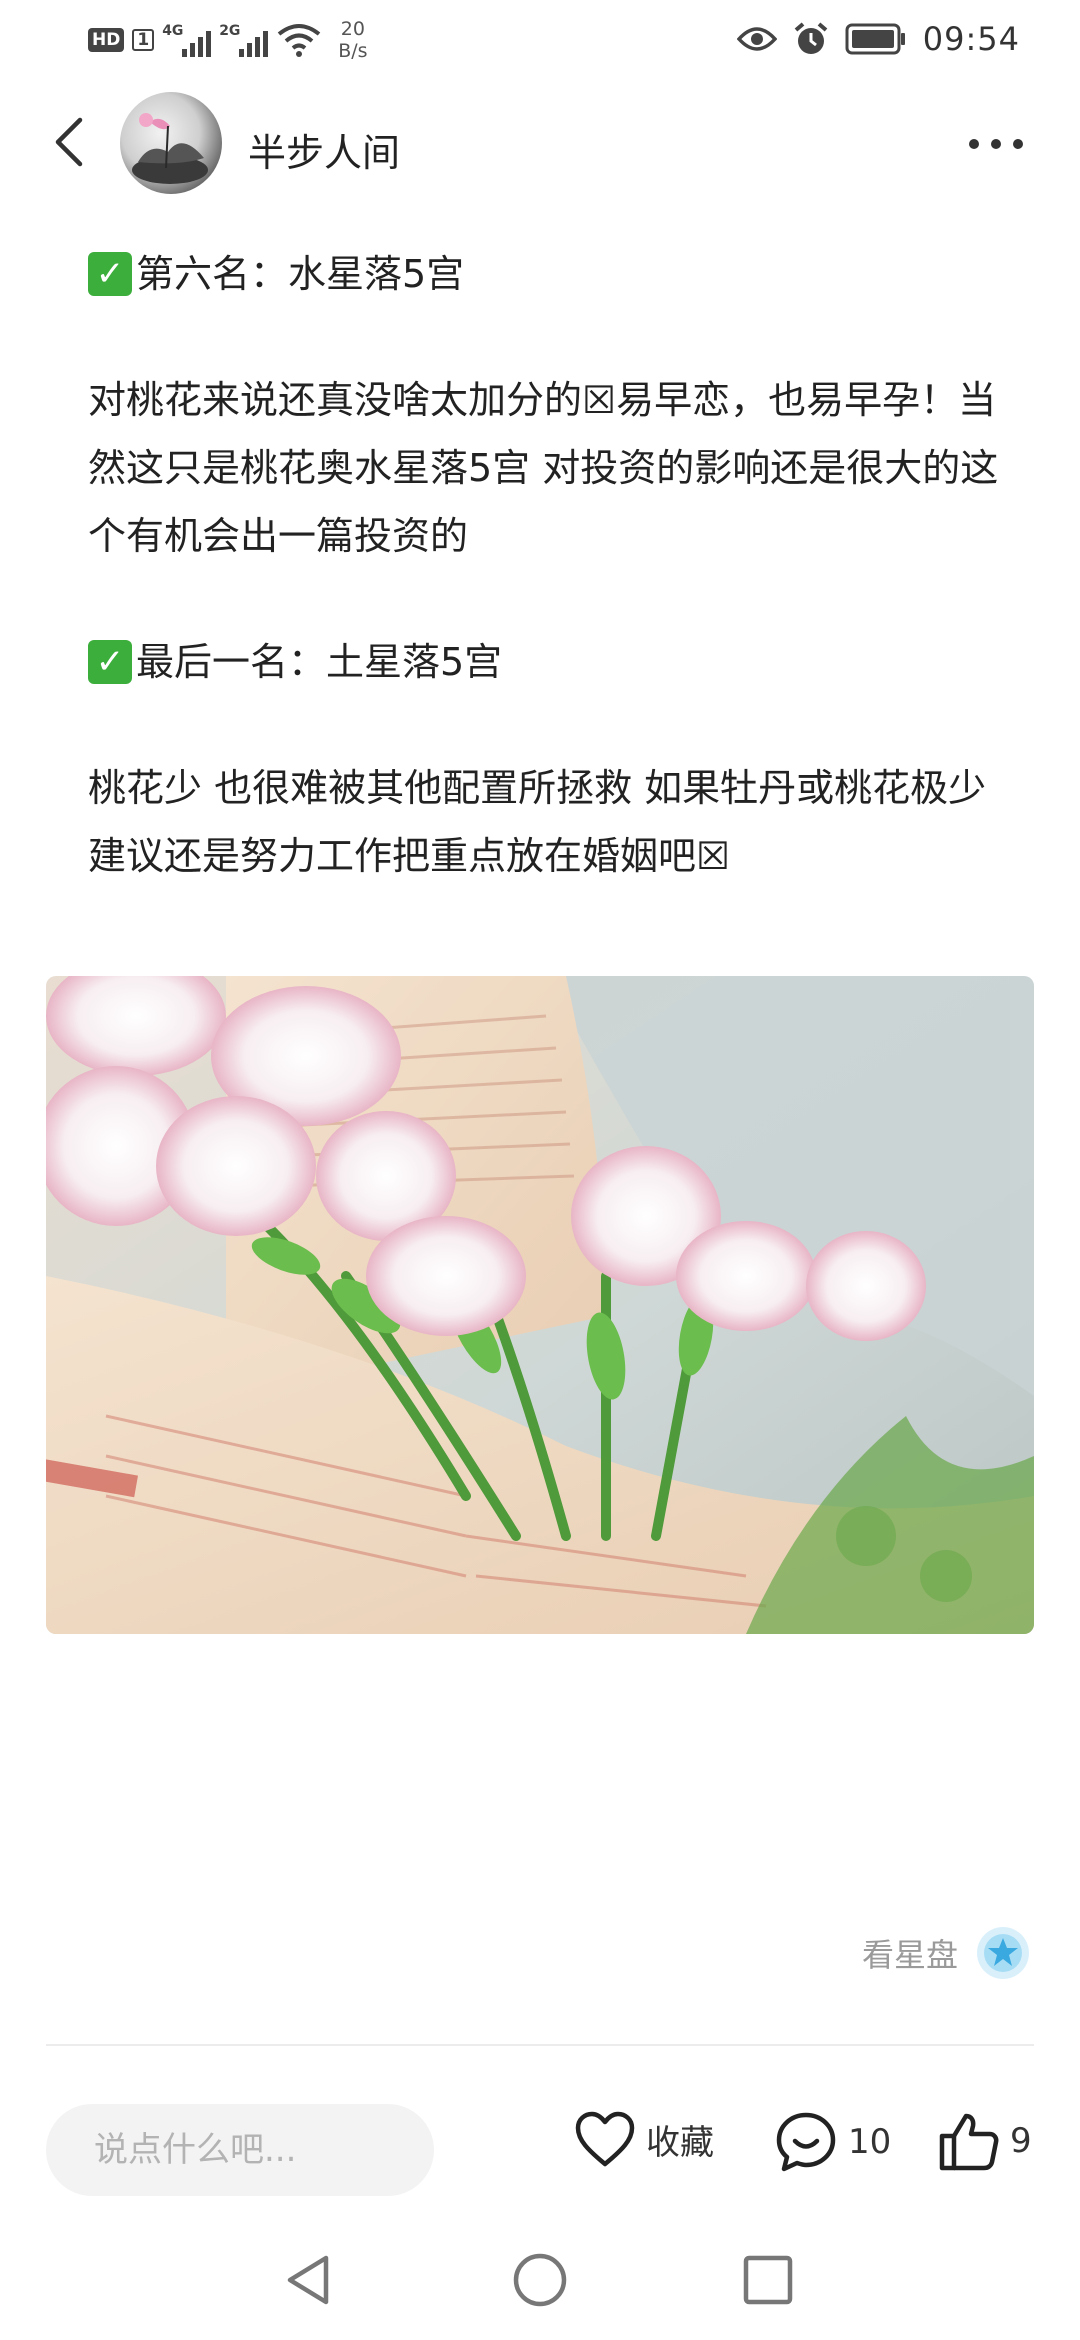 This screenshot has height=2340, width=1080. I want to click on section-heading-1: ✓ 第六名：水星落5宫, so click(548, 274).